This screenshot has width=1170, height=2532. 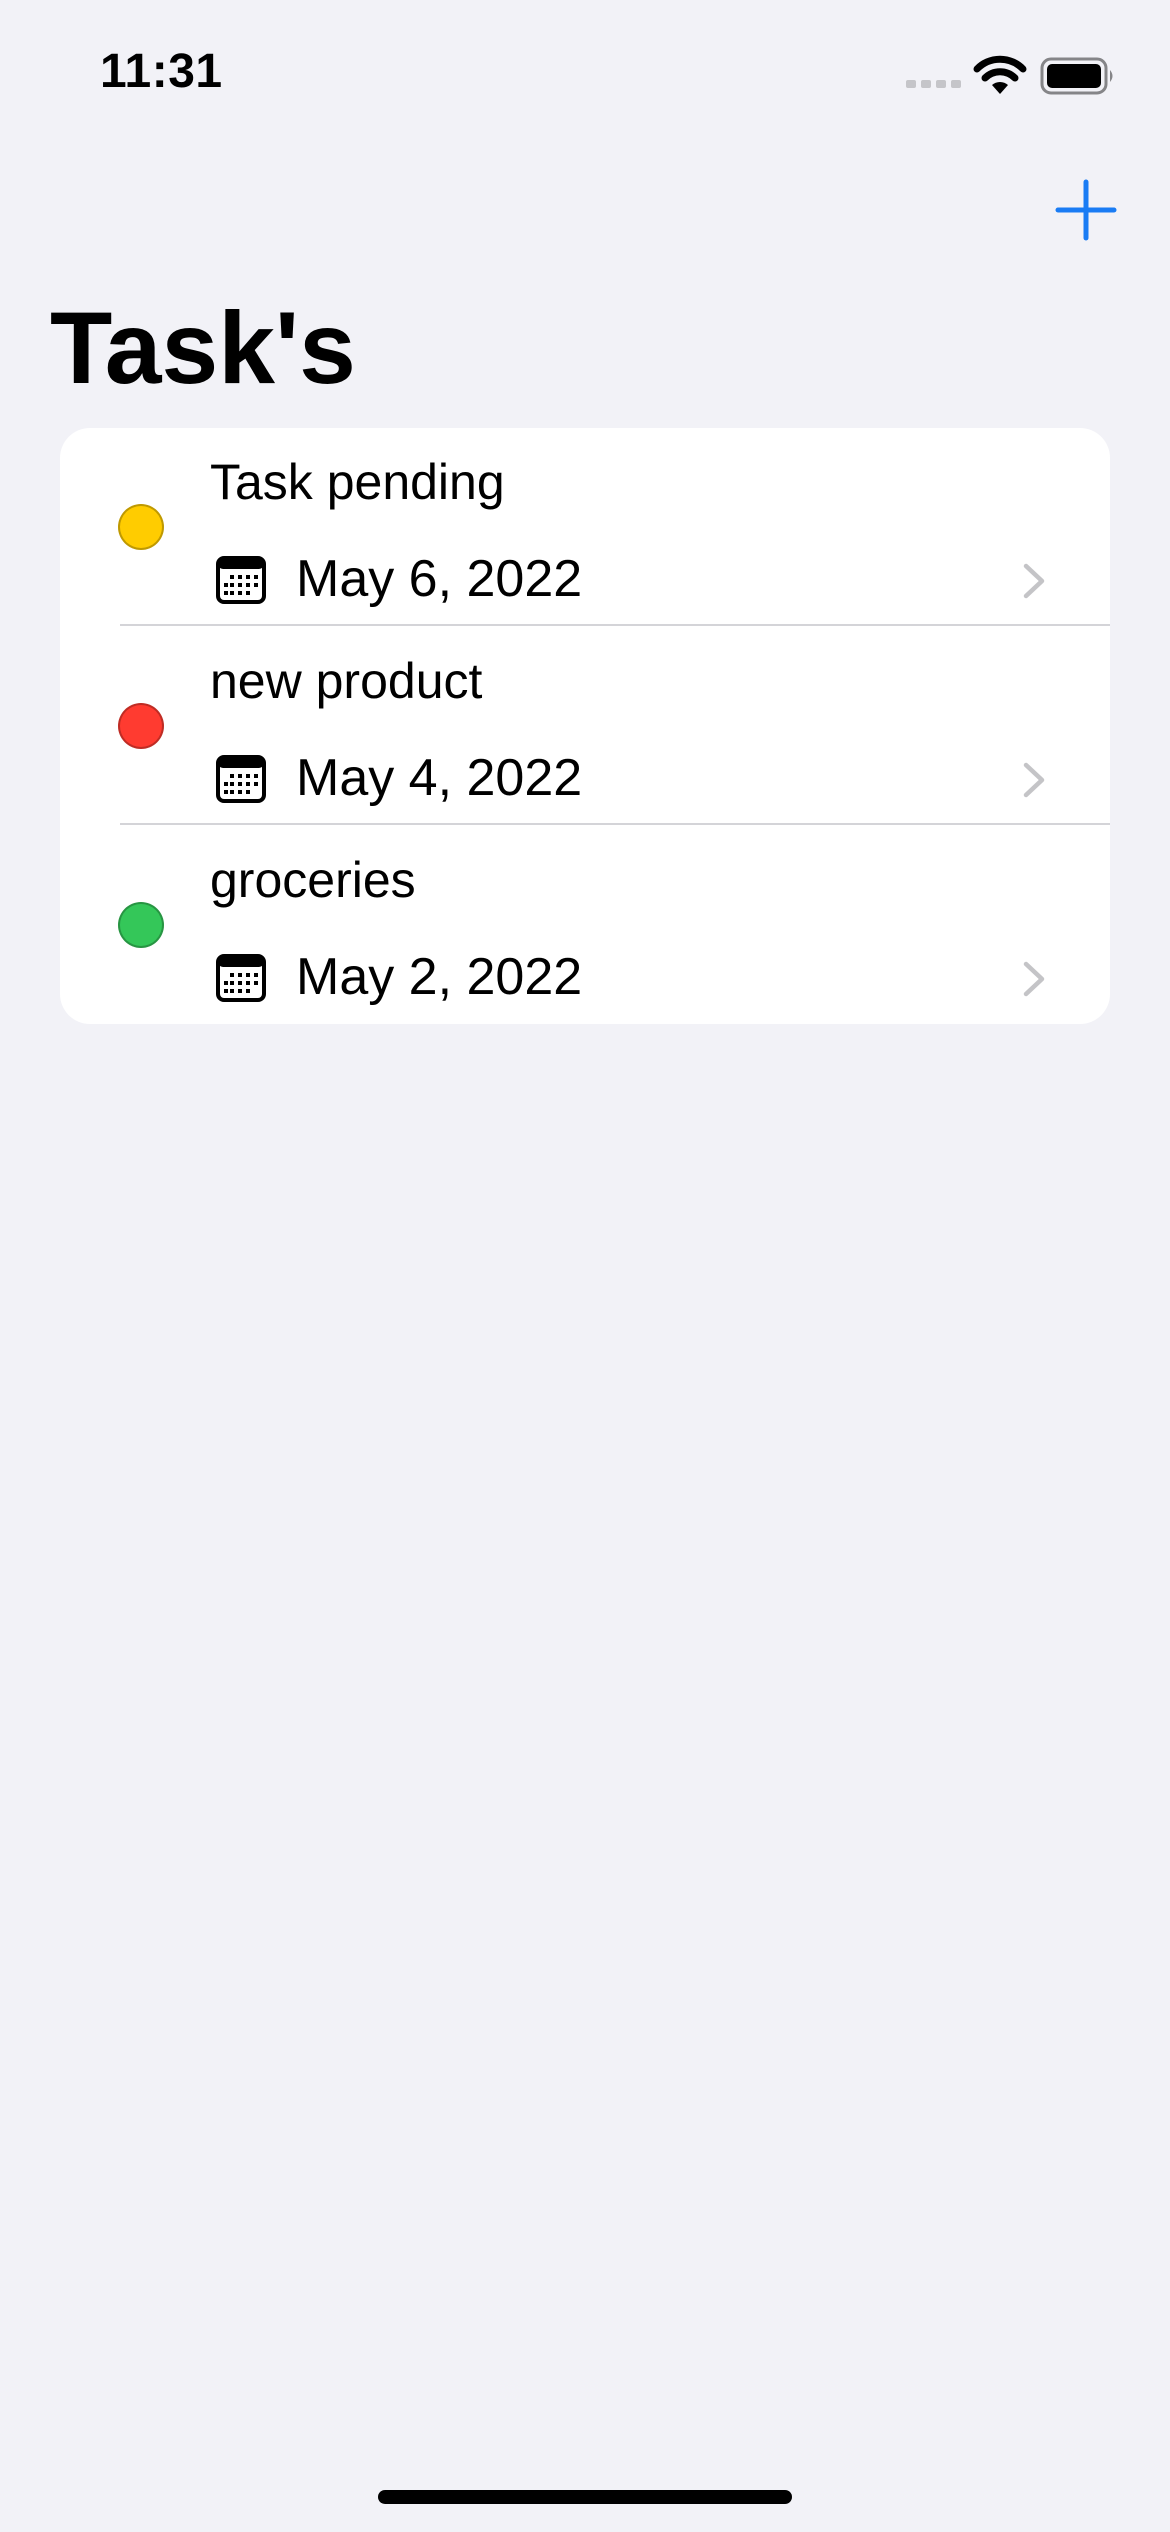 I want to click on task-date: May 6, 2022, so click(x=439, y=579).